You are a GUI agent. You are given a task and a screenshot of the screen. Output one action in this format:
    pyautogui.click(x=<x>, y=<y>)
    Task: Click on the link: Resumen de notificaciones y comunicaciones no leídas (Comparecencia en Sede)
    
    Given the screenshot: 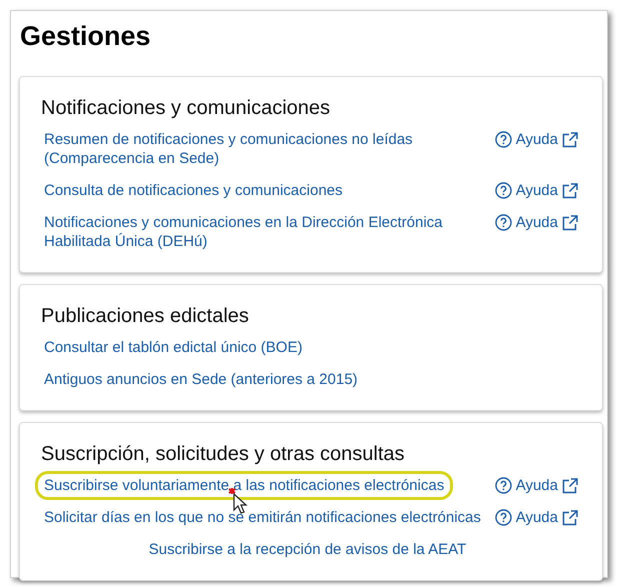 What is the action you would take?
    pyautogui.click(x=264, y=149)
    